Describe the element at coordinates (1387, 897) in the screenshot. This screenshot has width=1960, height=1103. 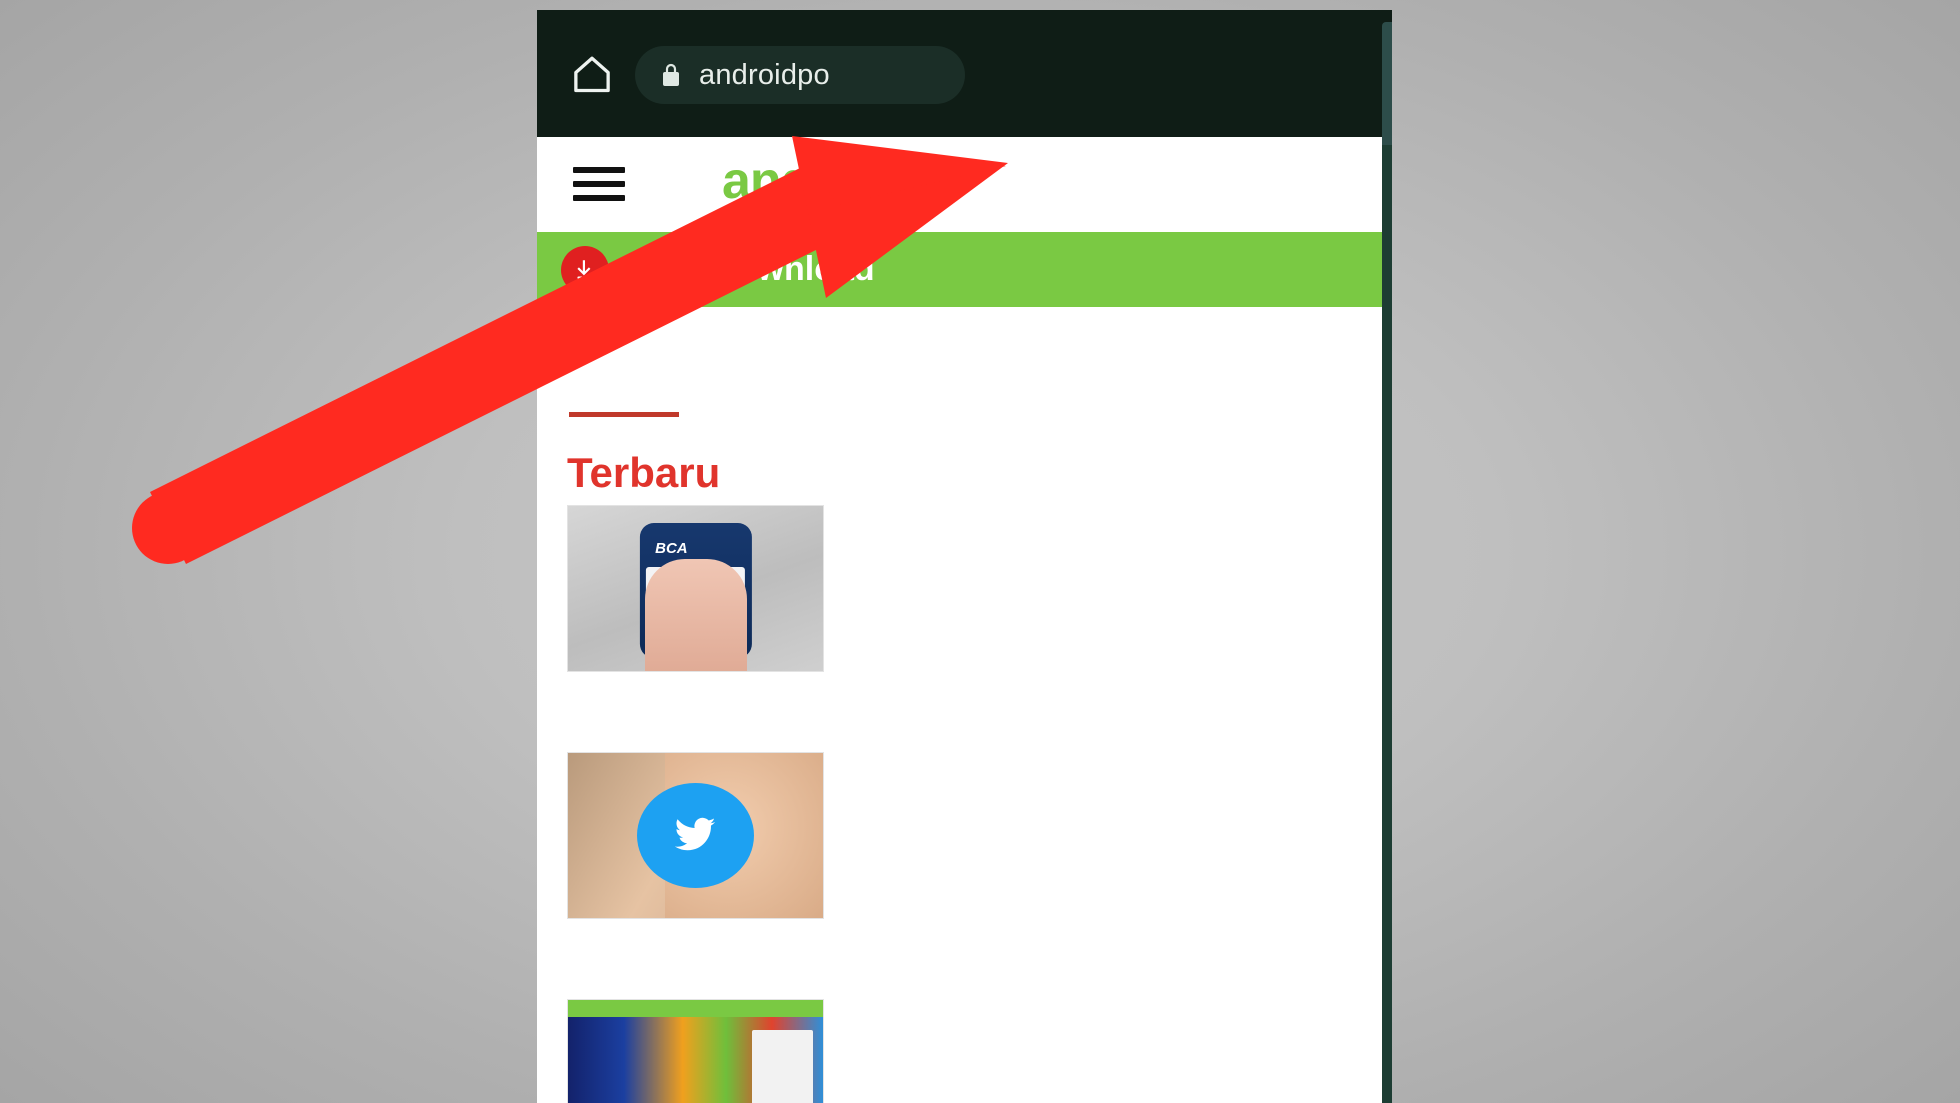
I see `menu-item-cari-di-halaman: Cari di halaman` at that location.